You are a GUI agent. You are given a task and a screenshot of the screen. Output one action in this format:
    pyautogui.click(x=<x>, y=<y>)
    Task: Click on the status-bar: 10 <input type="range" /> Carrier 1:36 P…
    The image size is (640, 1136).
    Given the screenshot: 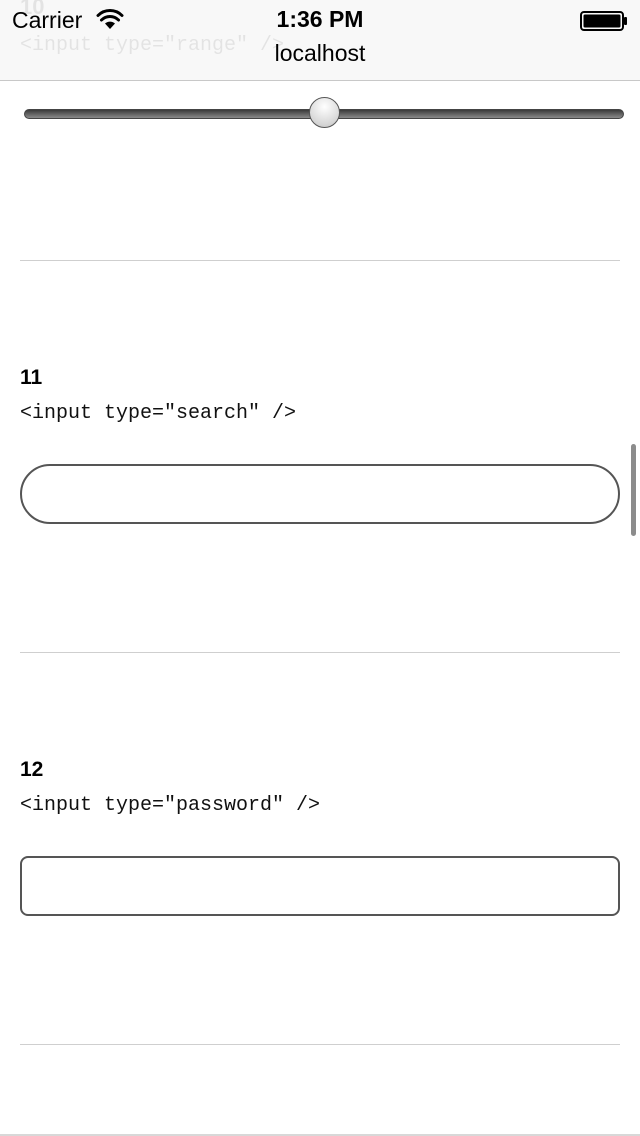 What is the action you would take?
    pyautogui.click(x=320, y=40)
    